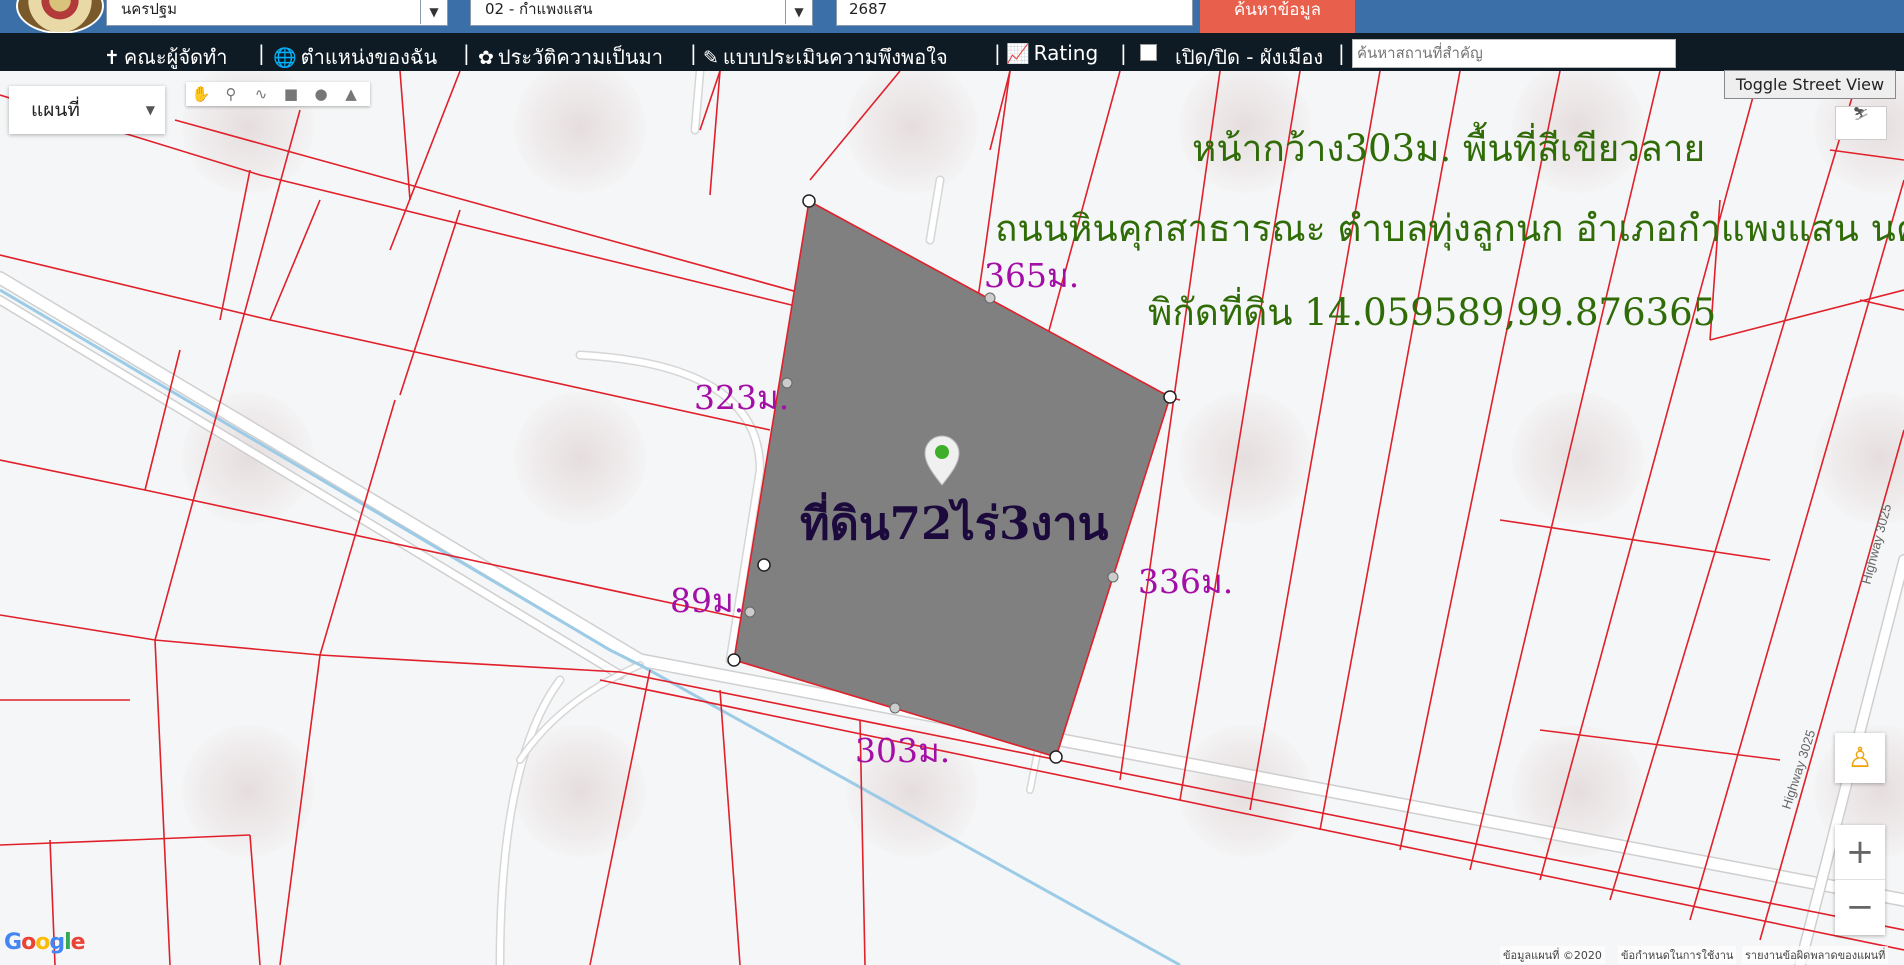  What do you see at coordinates (711, 58) in the screenshot?
I see `survey-icon: ✎` at bounding box center [711, 58].